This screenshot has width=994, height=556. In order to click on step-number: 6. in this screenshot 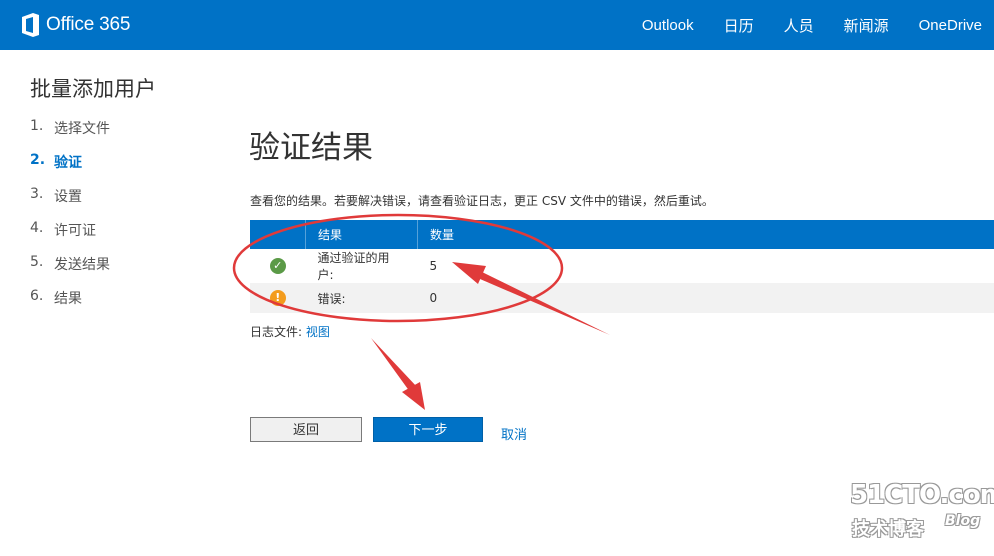, I will do `click(37, 296)`.